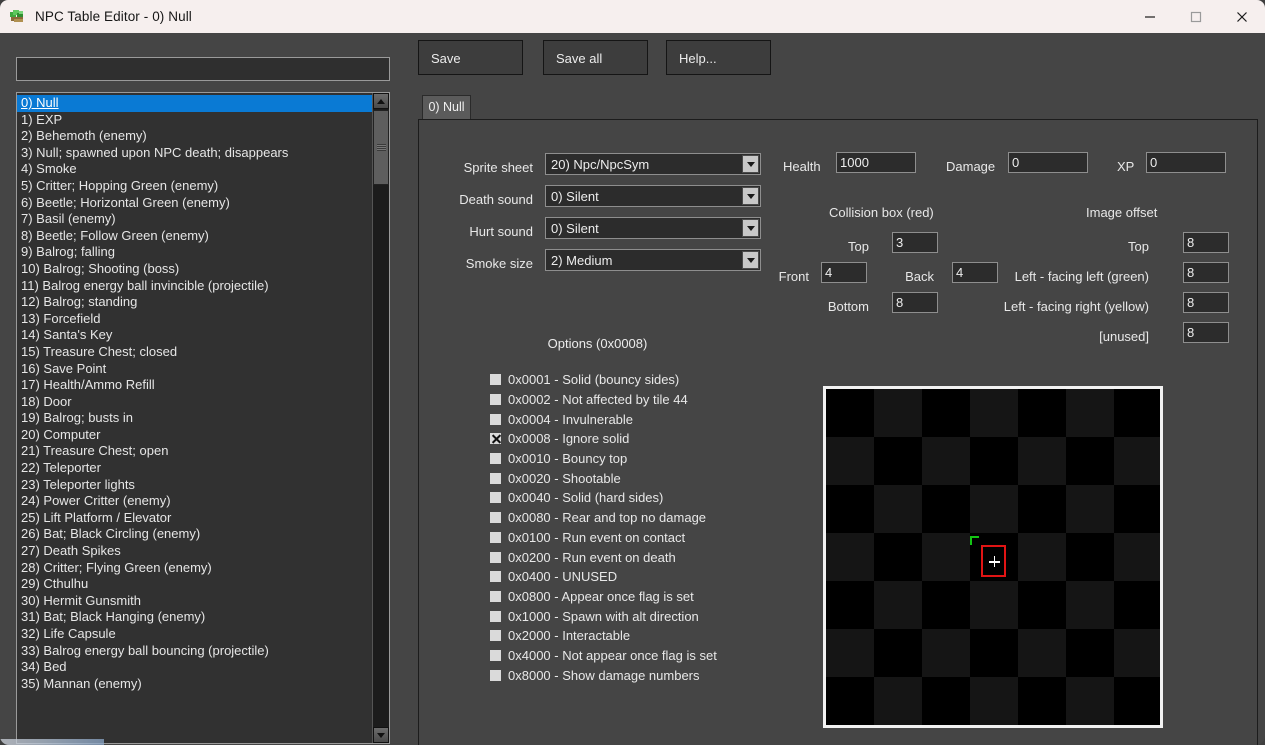 The width and height of the screenshot is (1265, 745). What do you see at coordinates (195, 634) in the screenshot?
I see `list-item: 32) Life Capsule` at bounding box center [195, 634].